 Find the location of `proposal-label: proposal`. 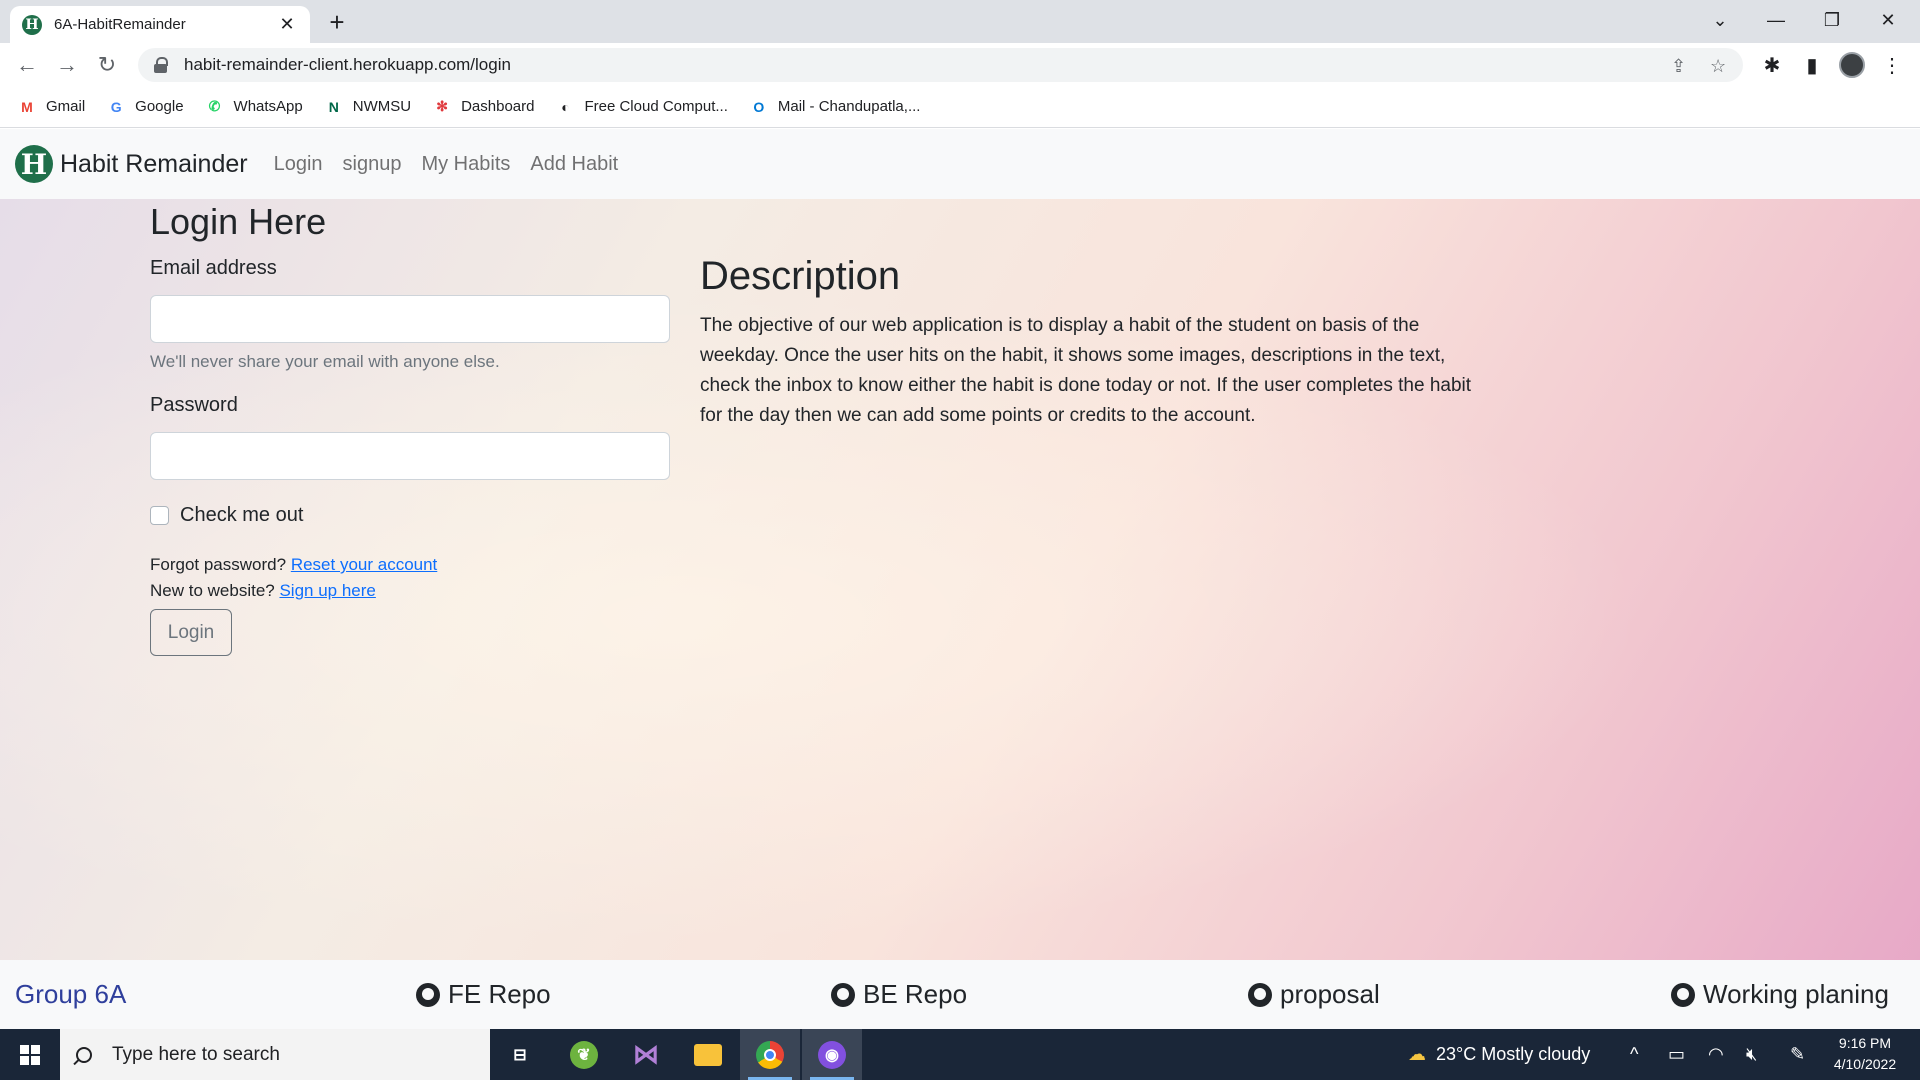

proposal-label: proposal is located at coordinates (1330, 994).